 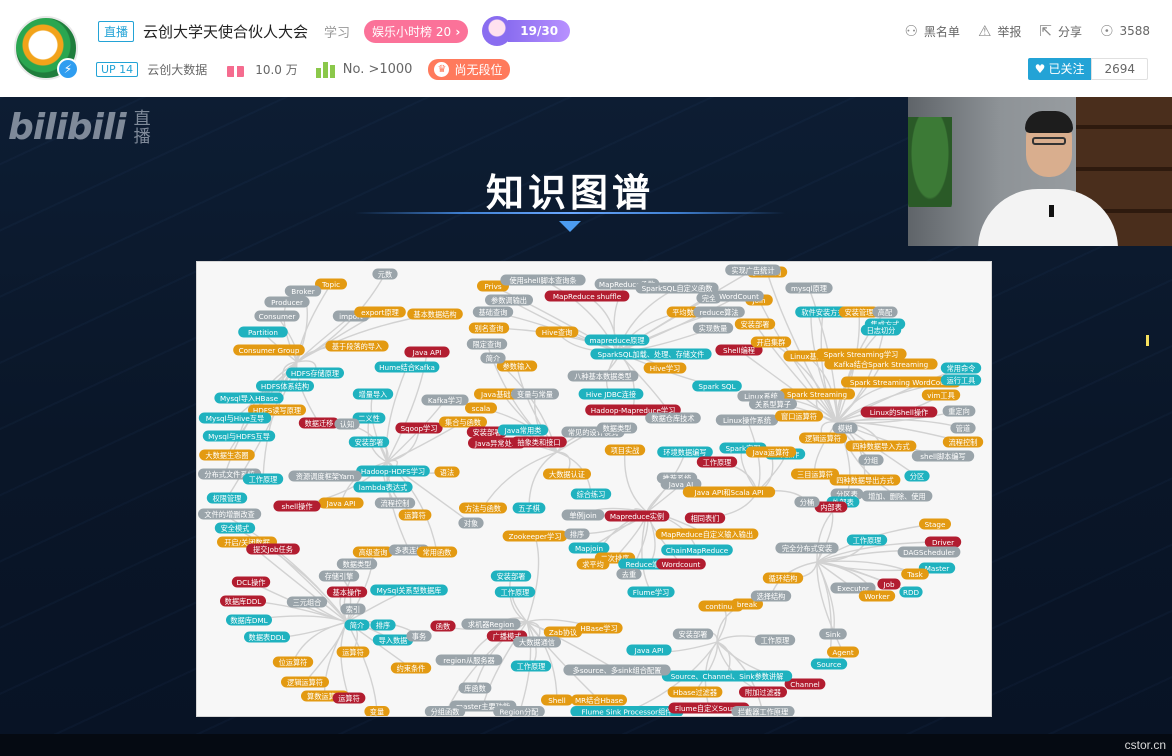 I want to click on graph-node-label: 变量, so click(x=377, y=711).